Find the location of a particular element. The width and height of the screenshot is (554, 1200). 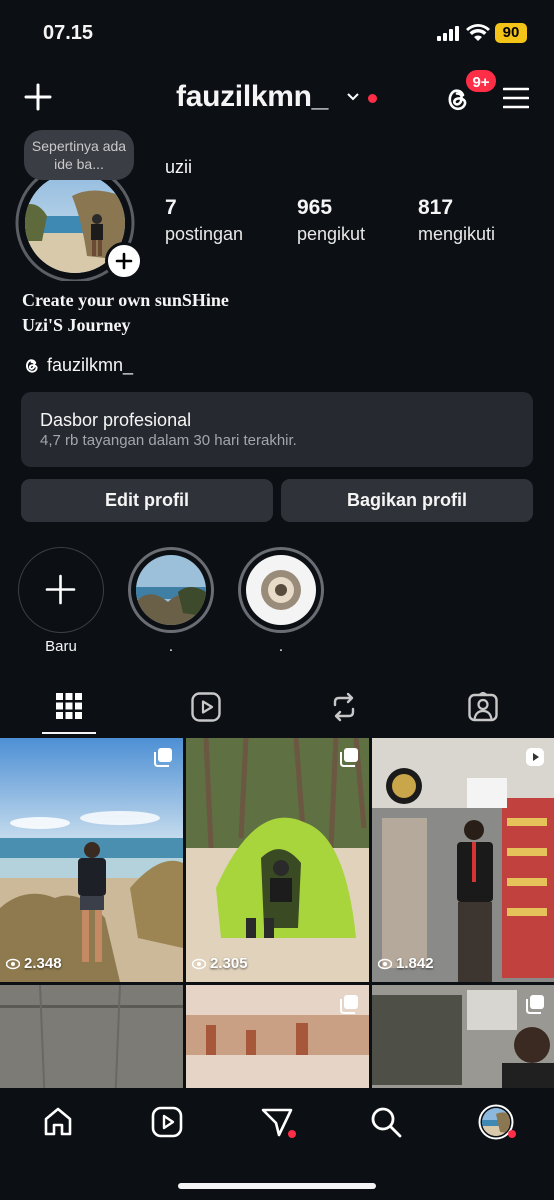

grid-icon is located at coordinates (69, 706).